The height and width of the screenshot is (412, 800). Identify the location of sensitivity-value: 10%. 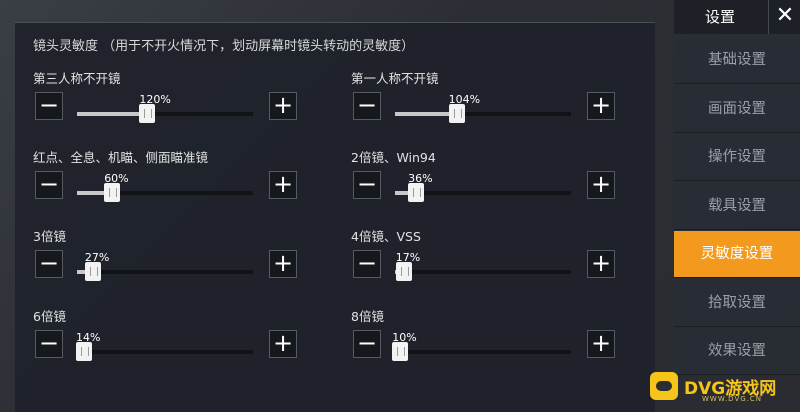
(404, 337).